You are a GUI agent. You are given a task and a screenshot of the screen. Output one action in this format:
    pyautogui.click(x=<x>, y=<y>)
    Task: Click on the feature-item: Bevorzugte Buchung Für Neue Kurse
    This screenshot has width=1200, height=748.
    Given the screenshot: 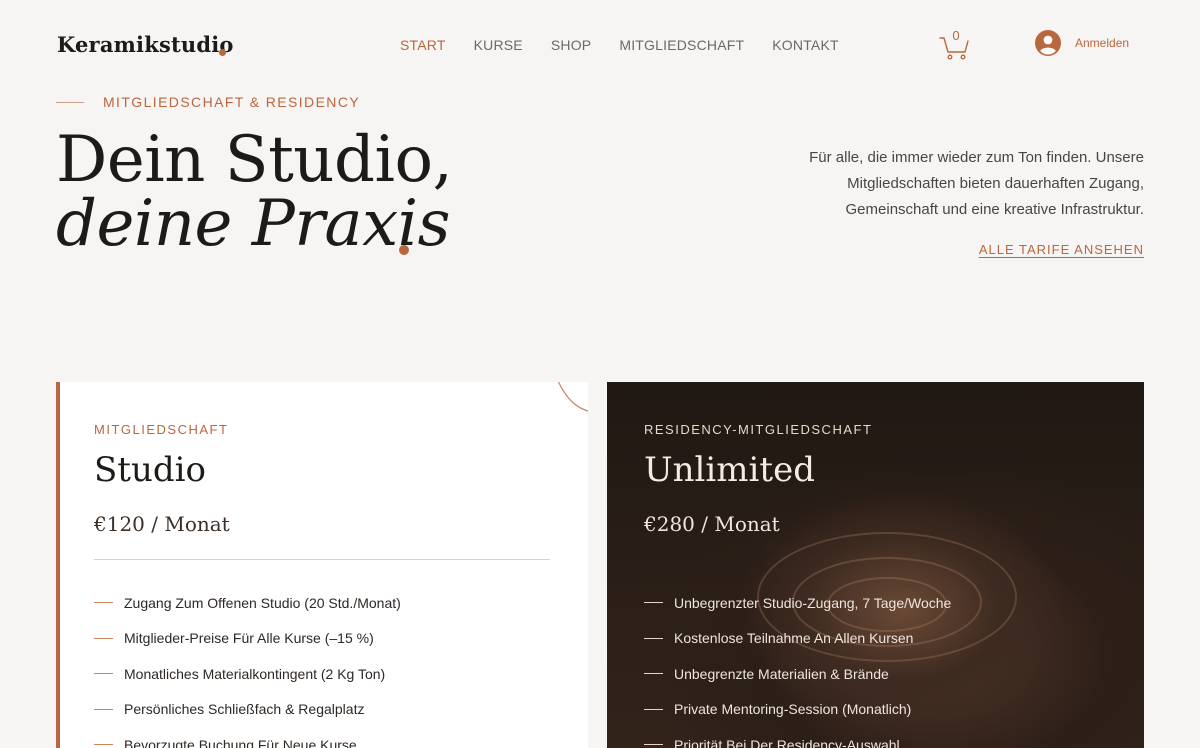 What is the action you would take?
    pyautogui.click(x=247, y=737)
    